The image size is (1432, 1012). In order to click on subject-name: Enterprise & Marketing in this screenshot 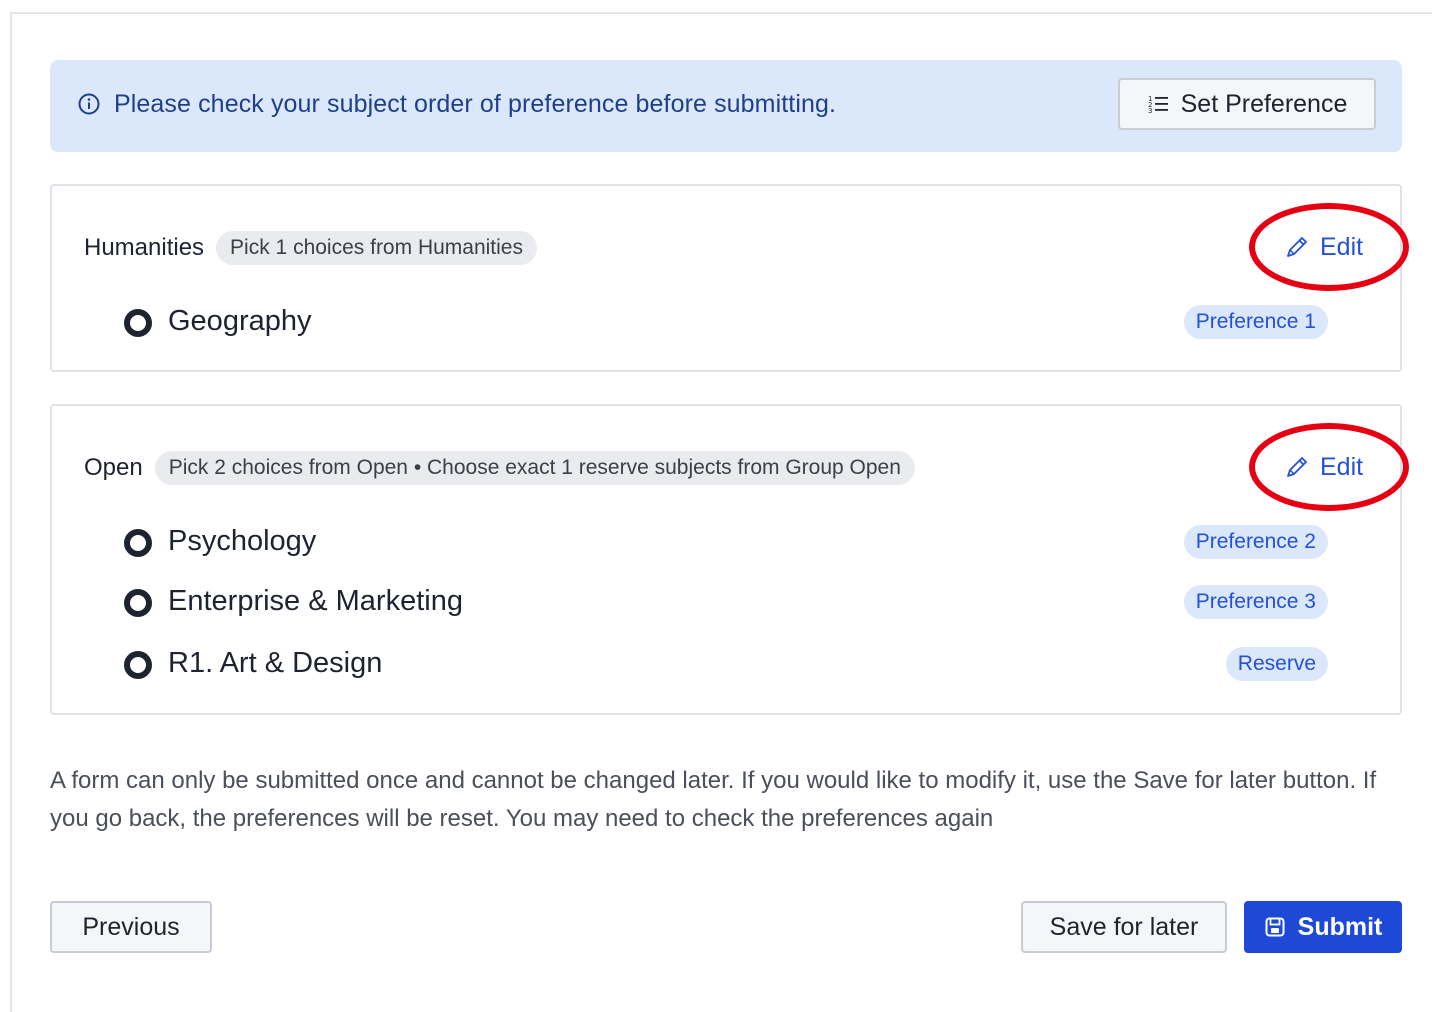, I will do `click(315, 601)`.